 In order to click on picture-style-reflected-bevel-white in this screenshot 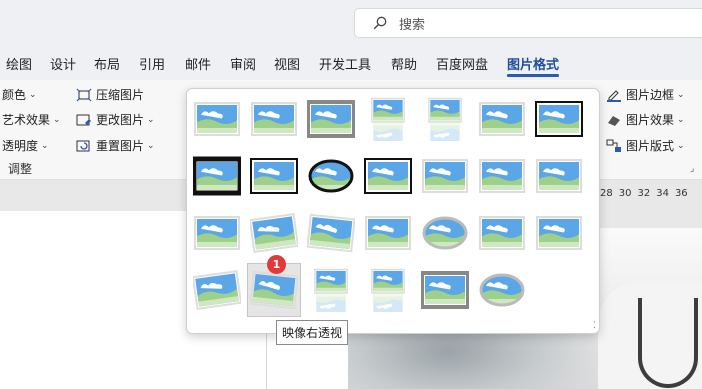, I will do `click(217, 290)`.